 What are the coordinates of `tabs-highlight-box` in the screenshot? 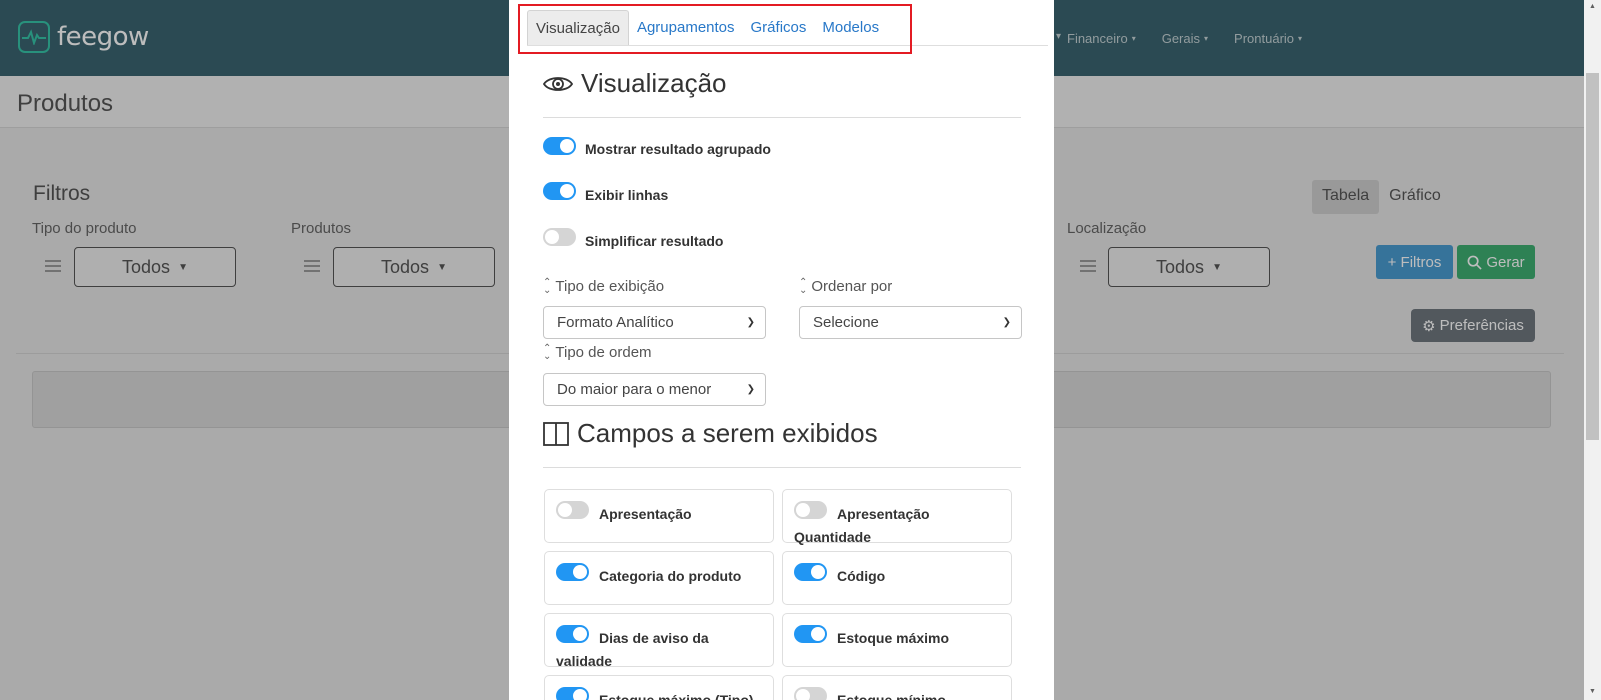 It's located at (715, 29).